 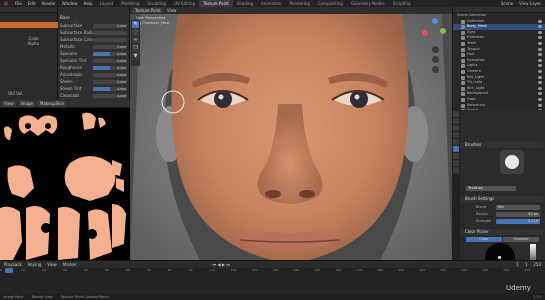 What do you see at coordinates (435, 21) in the screenshot?
I see `z-axis-icon` at bounding box center [435, 21].